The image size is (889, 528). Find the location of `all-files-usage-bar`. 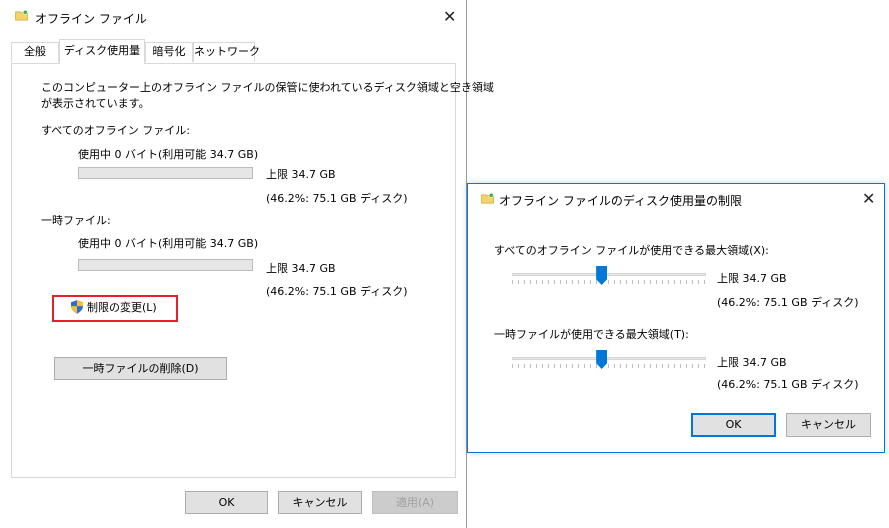

all-files-usage-bar is located at coordinates (165, 173).